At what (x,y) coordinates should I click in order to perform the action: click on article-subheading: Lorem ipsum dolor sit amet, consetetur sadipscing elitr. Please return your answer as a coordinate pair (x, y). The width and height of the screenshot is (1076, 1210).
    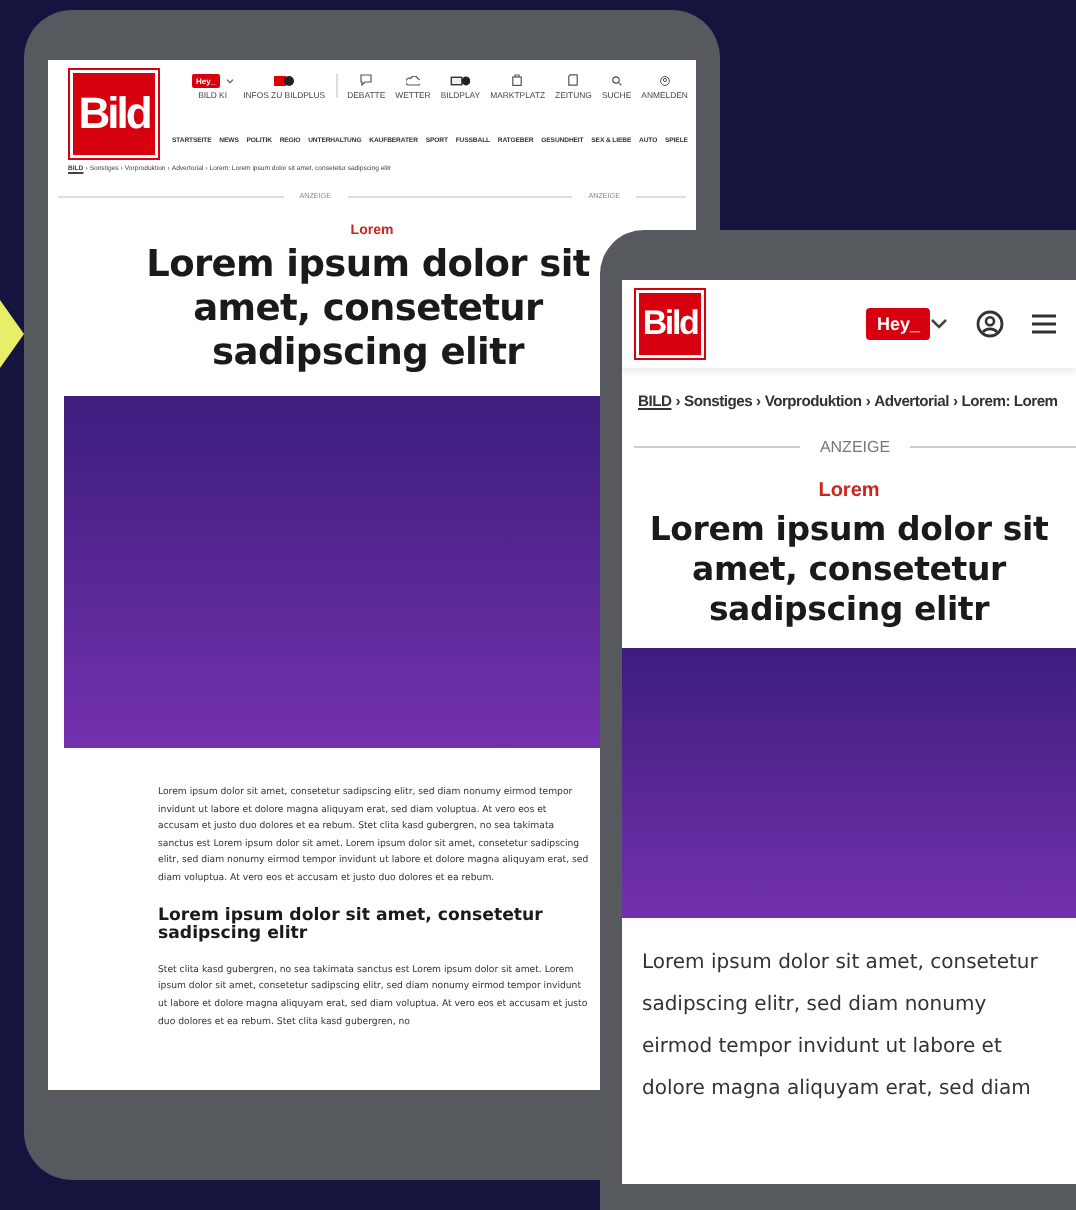
    Looking at the image, I should click on (351, 926).